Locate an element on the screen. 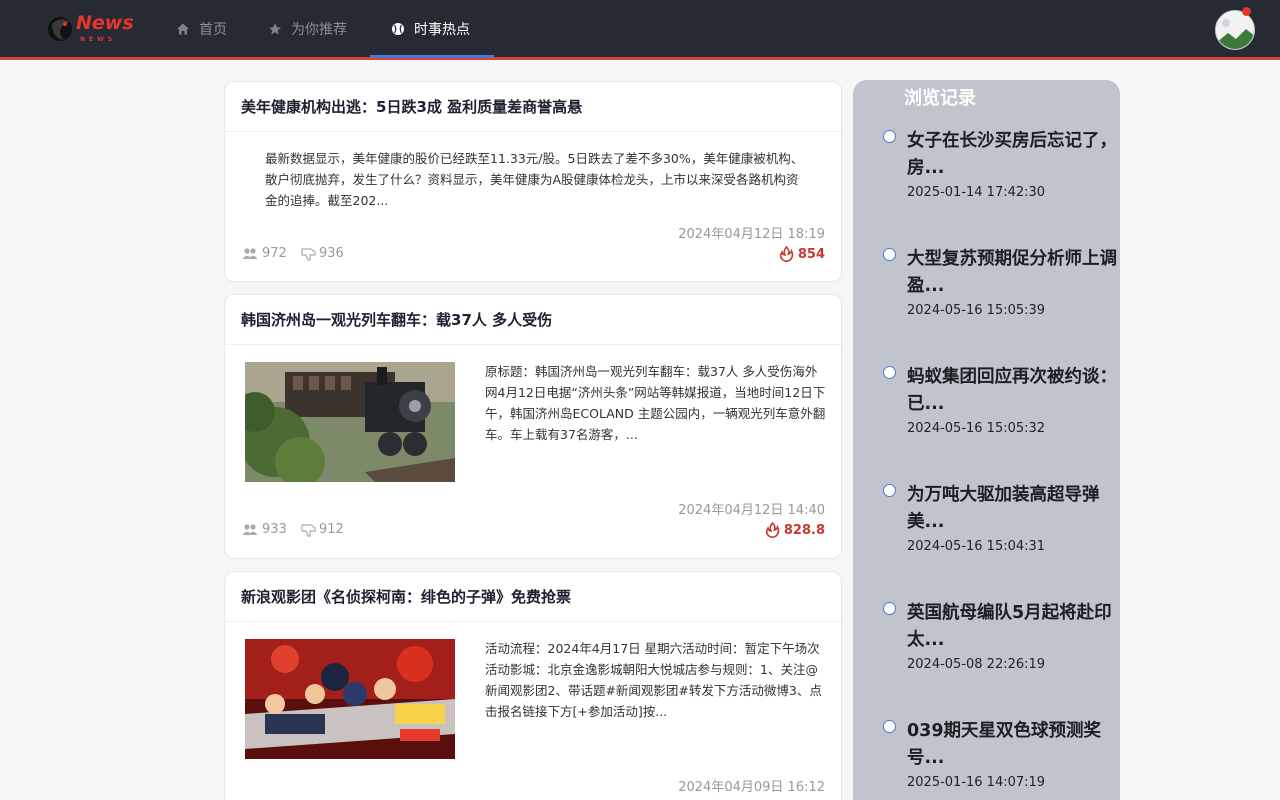 The height and width of the screenshot is (800, 1280). active-tab-indicator is located at coordinates (432, 56).